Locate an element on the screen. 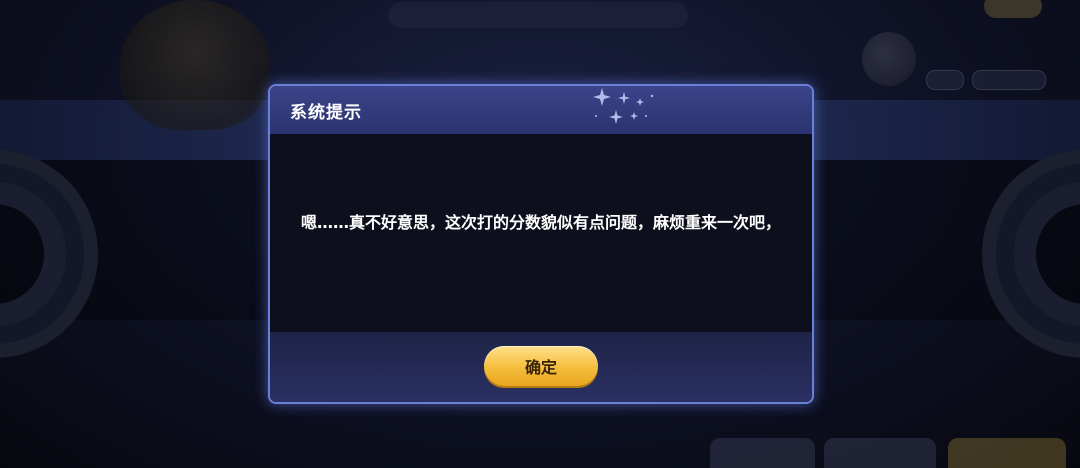 The image size is (1080, 468). background-character is located at coordinates (195, 65).